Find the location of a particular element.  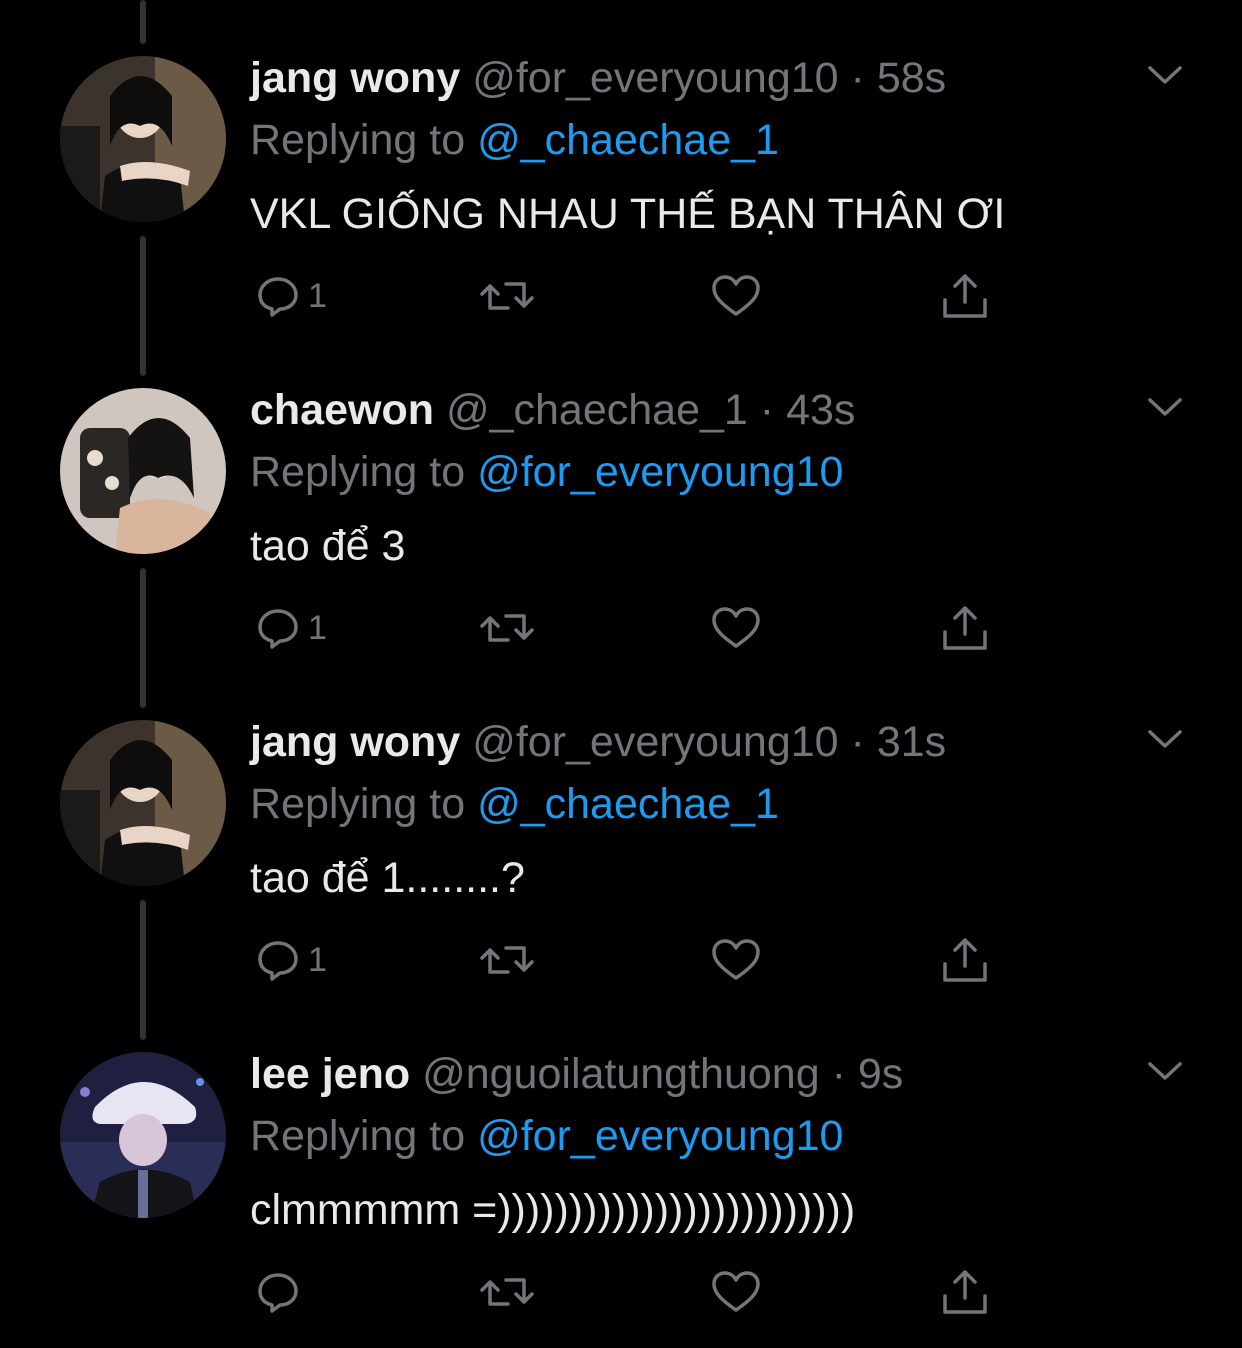

tweet-text: clmmmmm =))))))))))))))))))))))))) is located at coordinates (553, 1210).